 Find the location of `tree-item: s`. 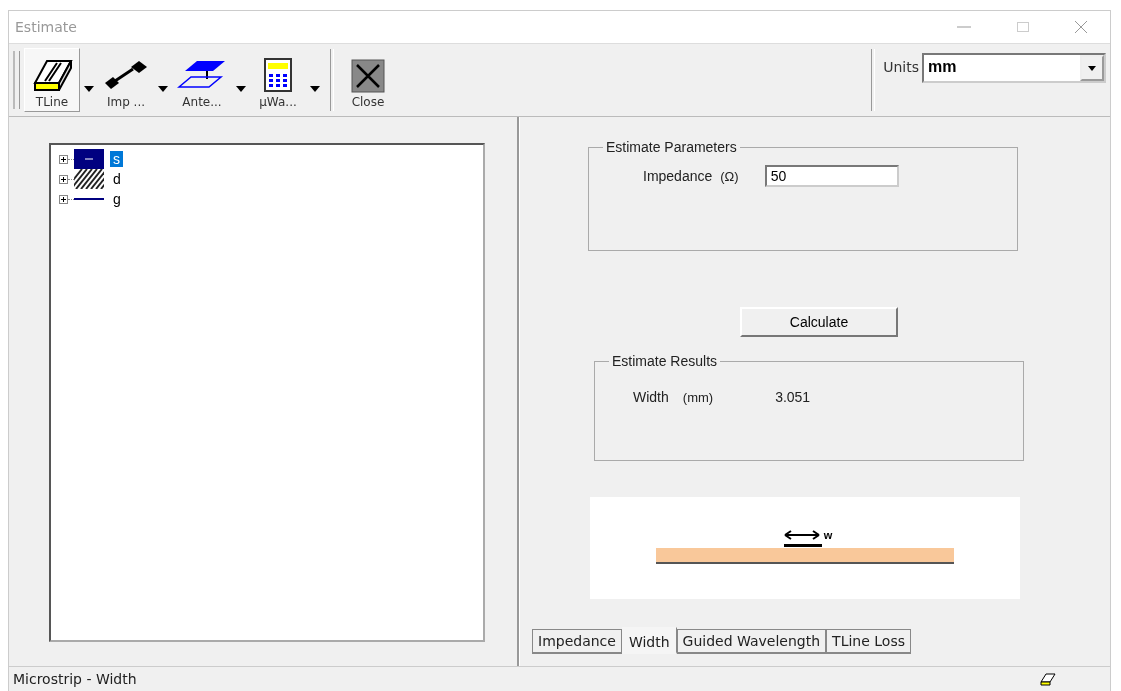

tree-item: s is located at coordinates (116, 159).